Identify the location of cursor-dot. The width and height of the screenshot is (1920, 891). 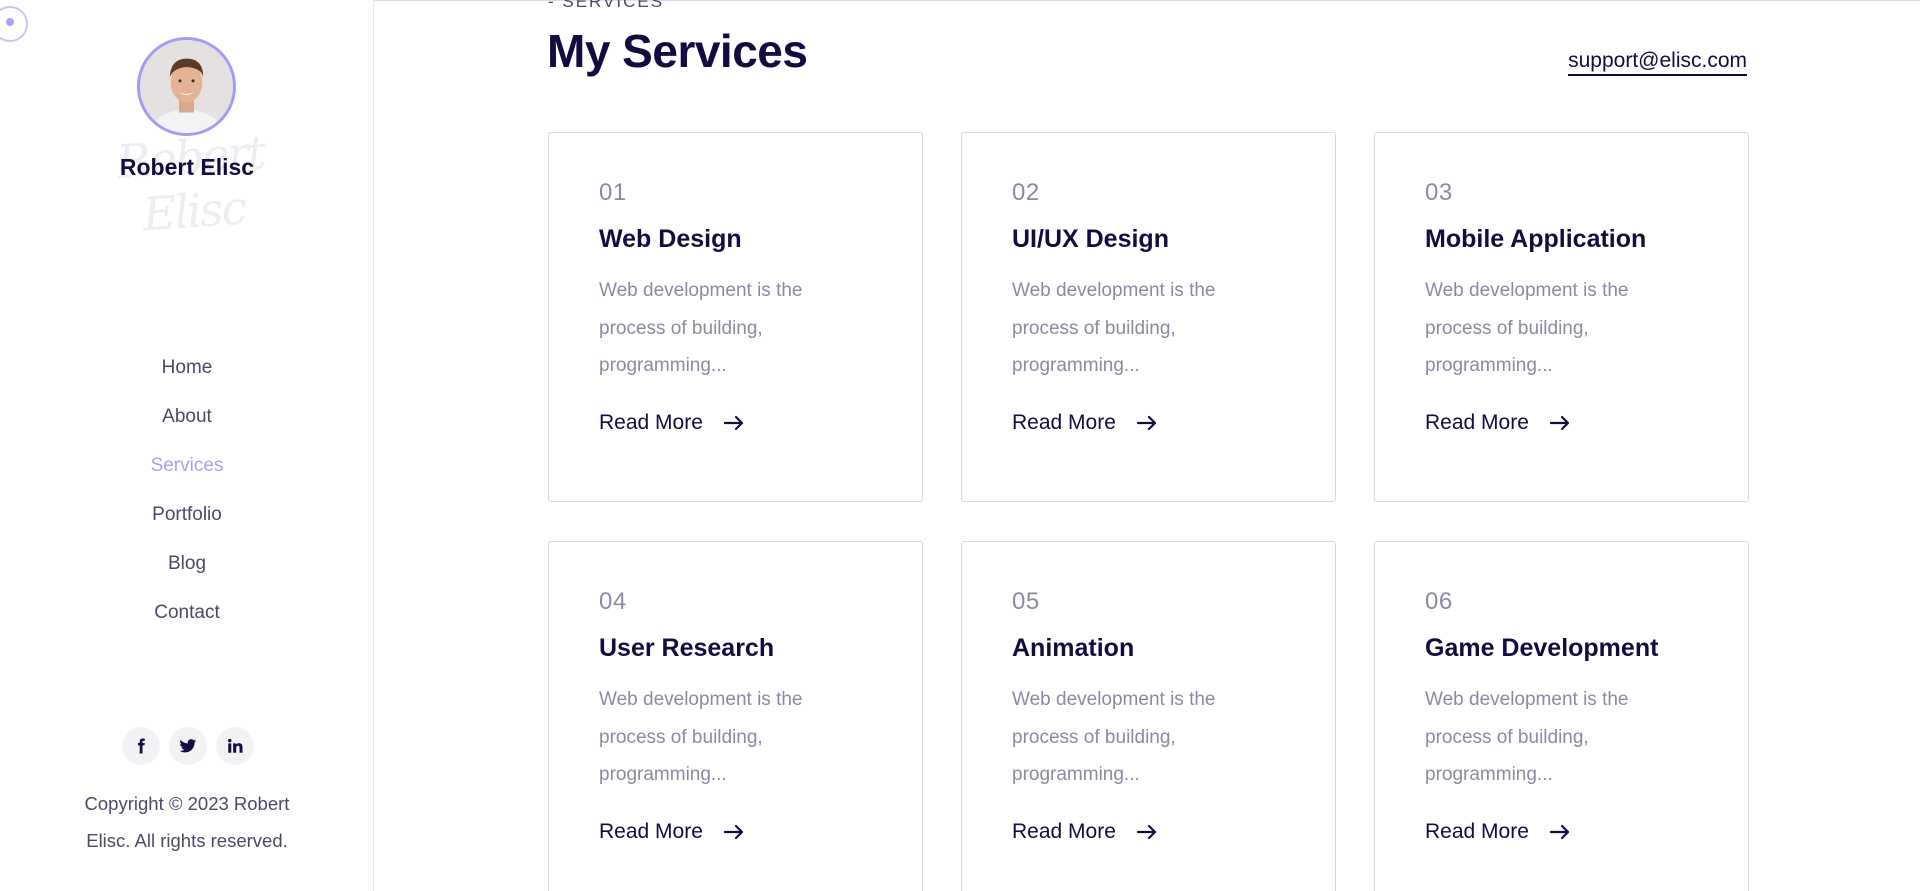
(10, 22).